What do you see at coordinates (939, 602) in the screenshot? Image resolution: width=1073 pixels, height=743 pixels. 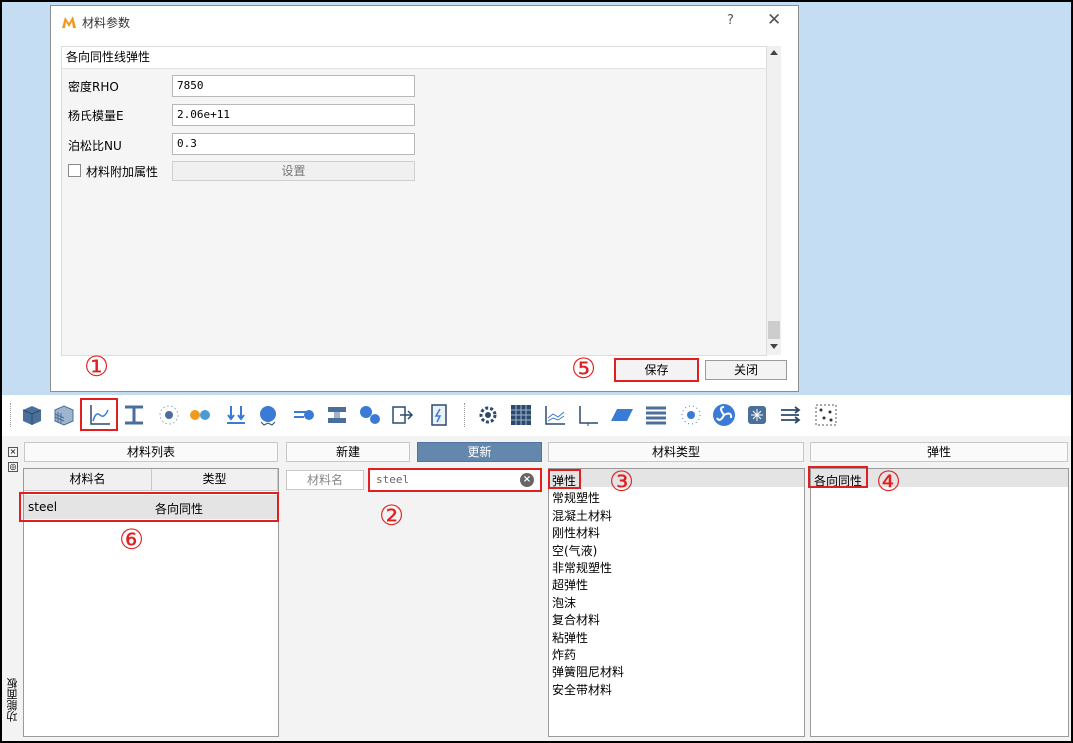 I see `elastic-list` at bounding box center [939, 602].